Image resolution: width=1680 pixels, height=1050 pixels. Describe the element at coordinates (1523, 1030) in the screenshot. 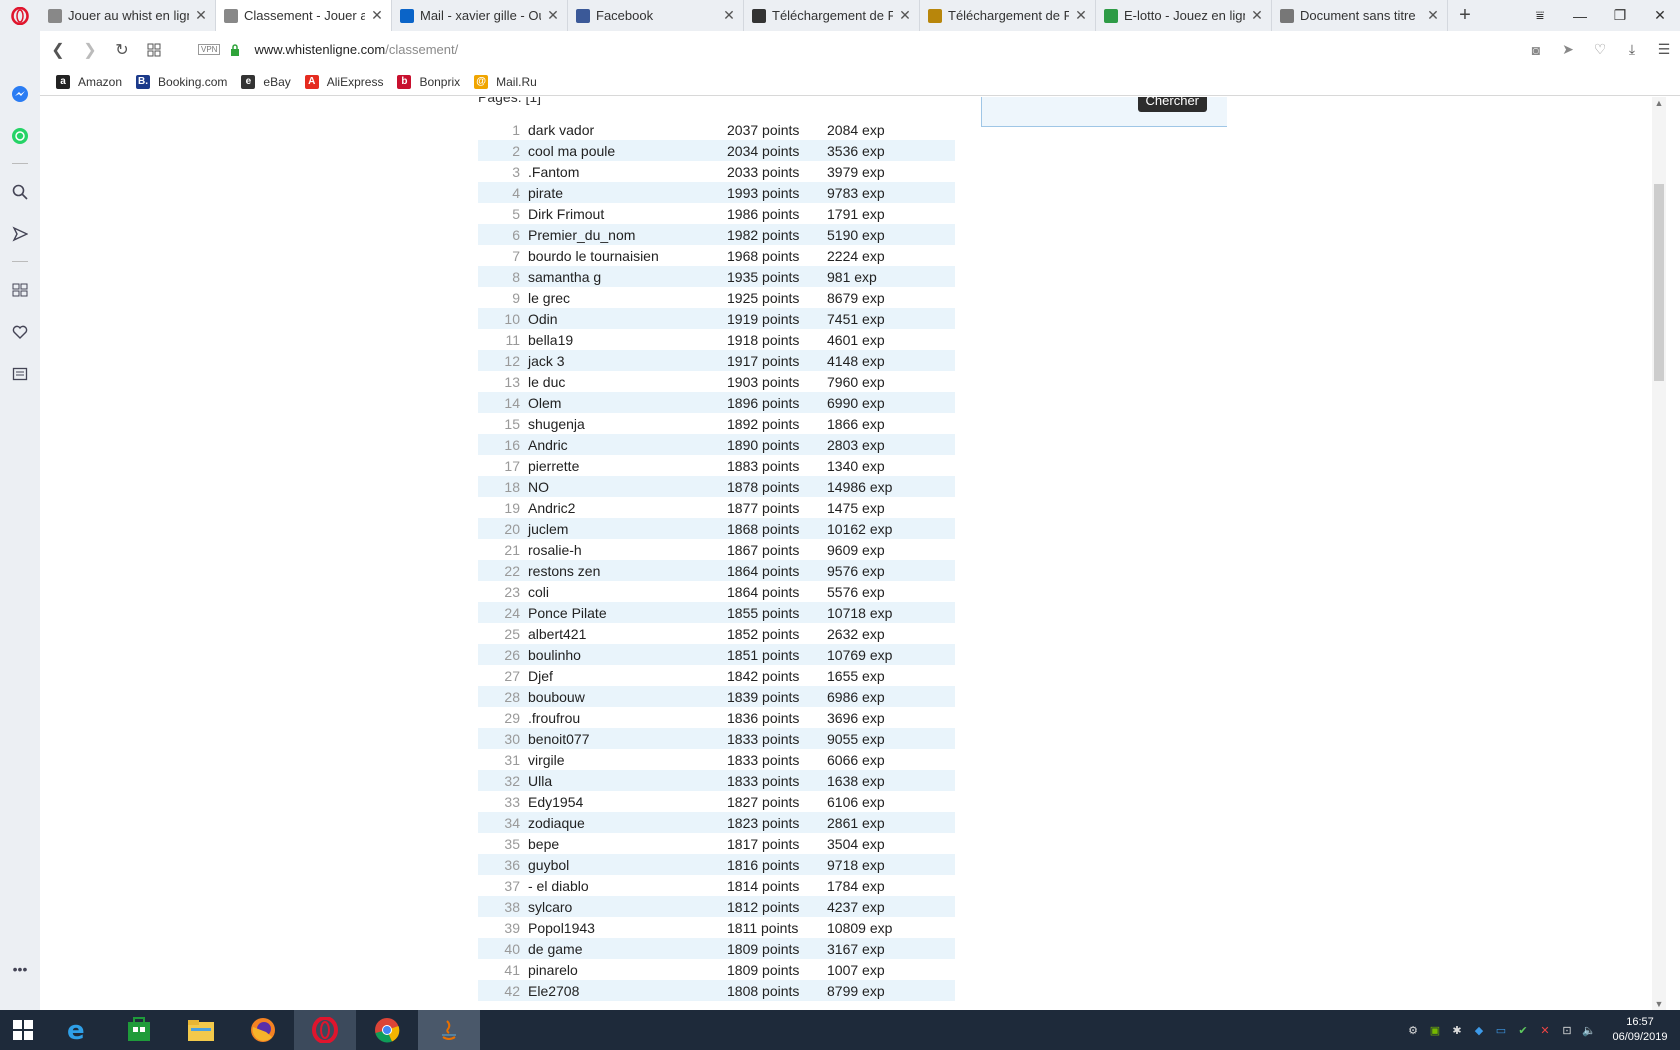

I see `security-icon: ✔` at that location.